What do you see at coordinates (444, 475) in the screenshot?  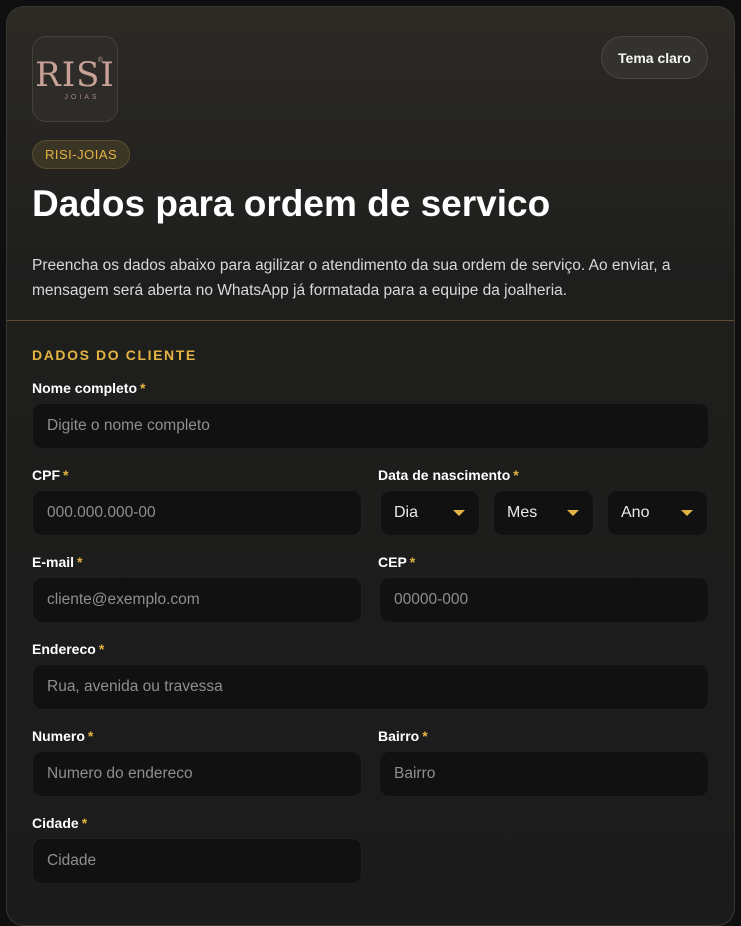 I see `nascimento-label-text: Data de nascimento` at bounding box center [444, 475].